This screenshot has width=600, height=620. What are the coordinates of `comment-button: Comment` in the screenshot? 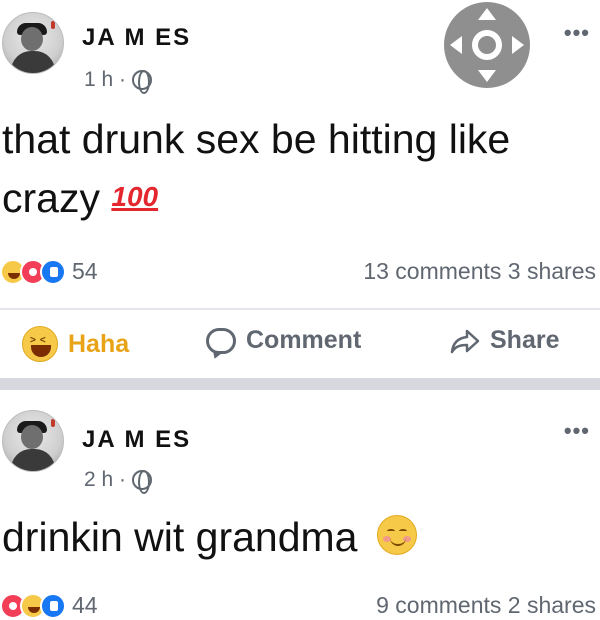 It's located at (283, 340).